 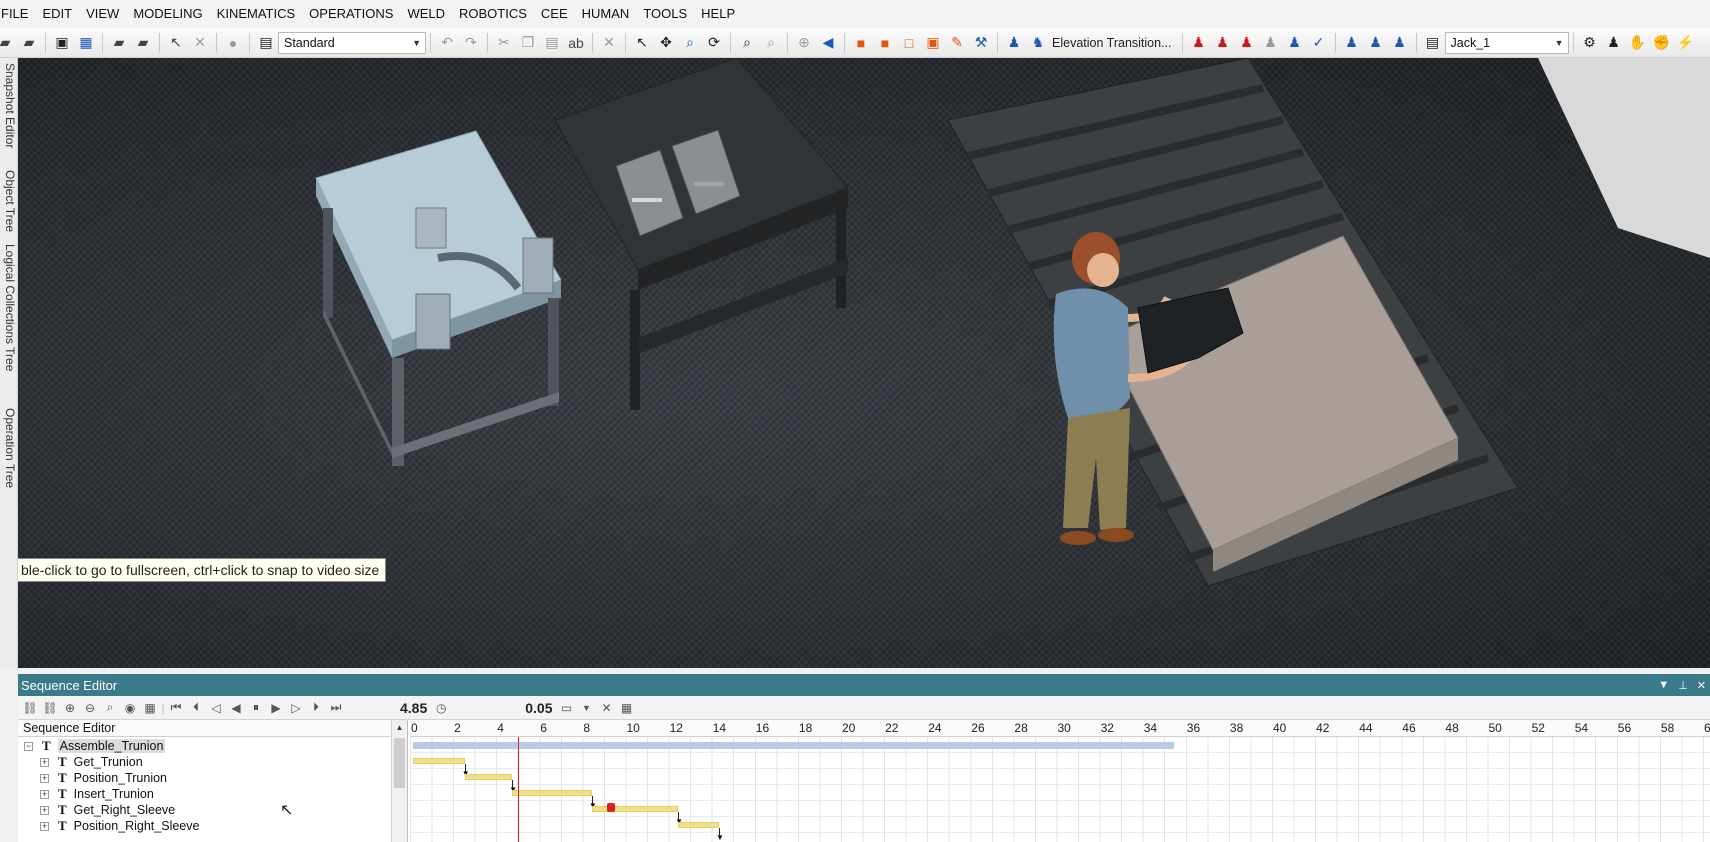 What do you see at coordinates (666, 43) in the screenshot?
I see `pan-icon: ✥` at bounding box center [666, 43].